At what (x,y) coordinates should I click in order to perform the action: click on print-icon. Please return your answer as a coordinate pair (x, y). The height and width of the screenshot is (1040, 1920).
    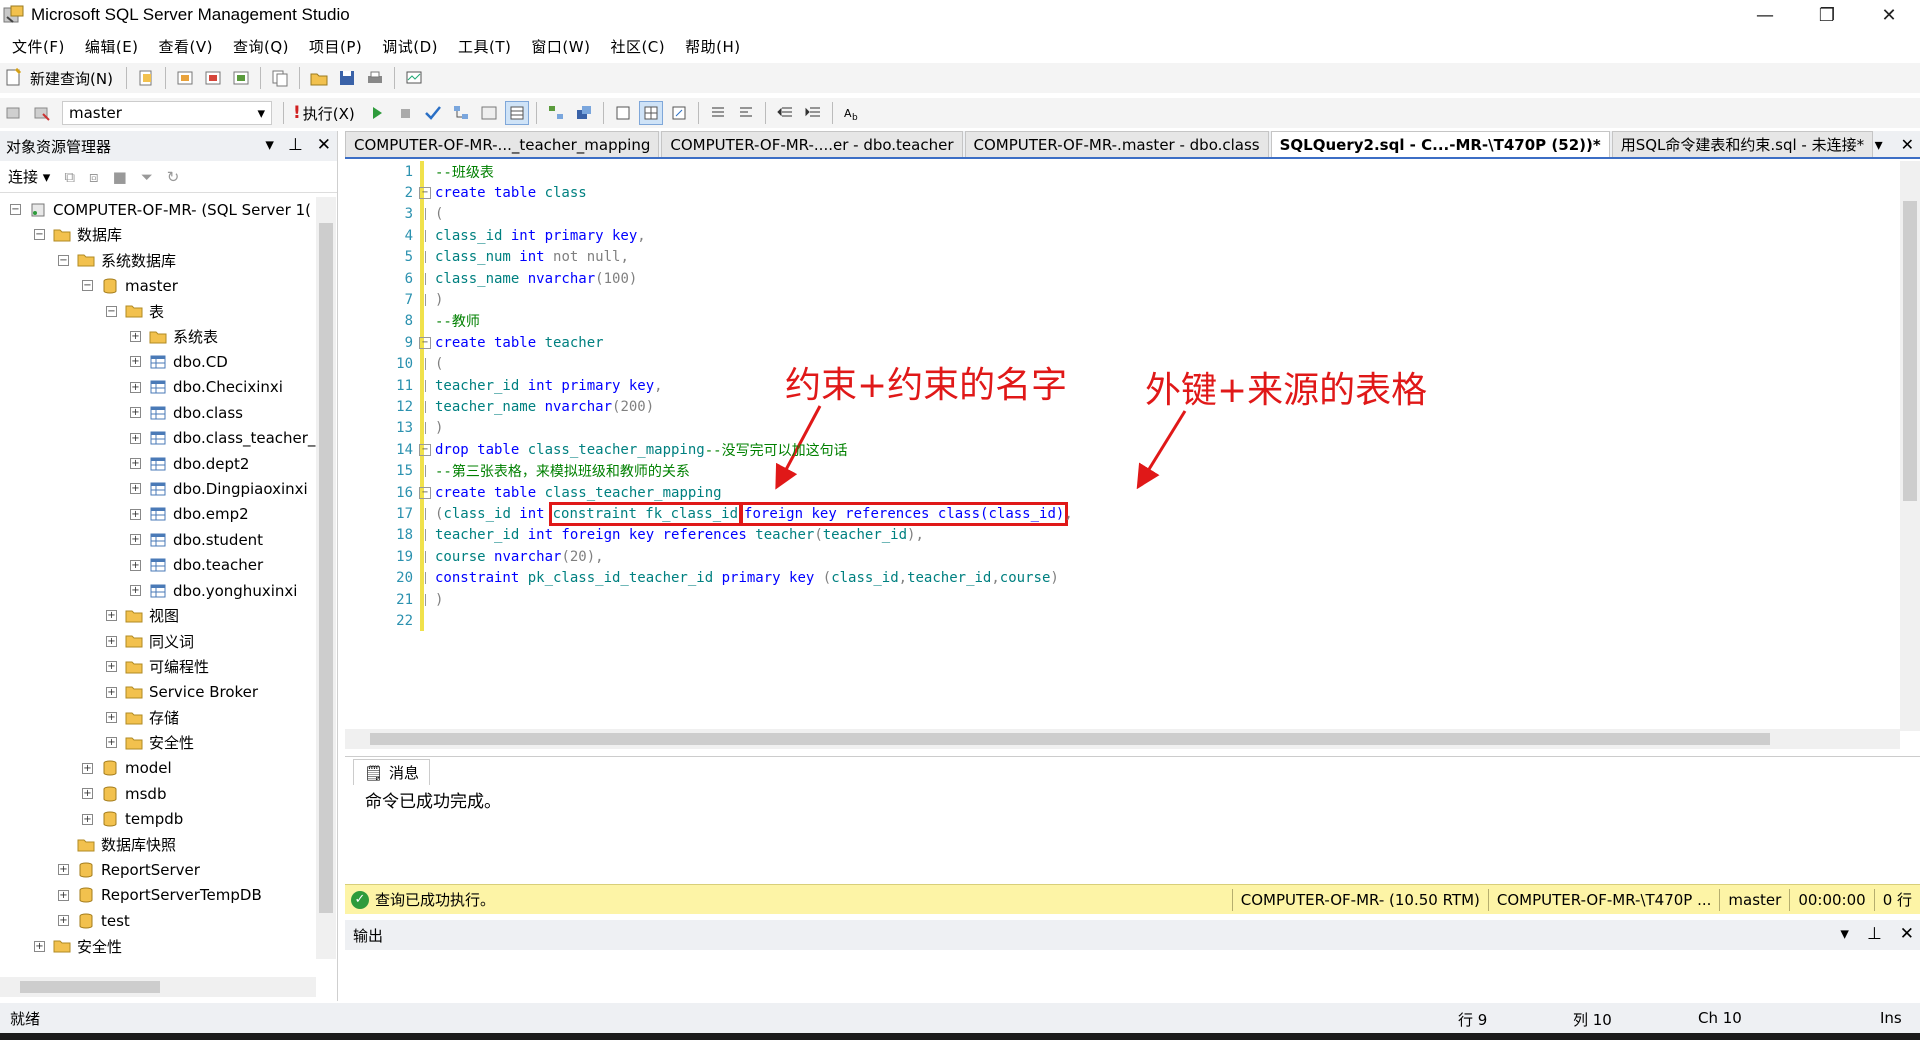
    Looking at the image, I should click on (375, 78).